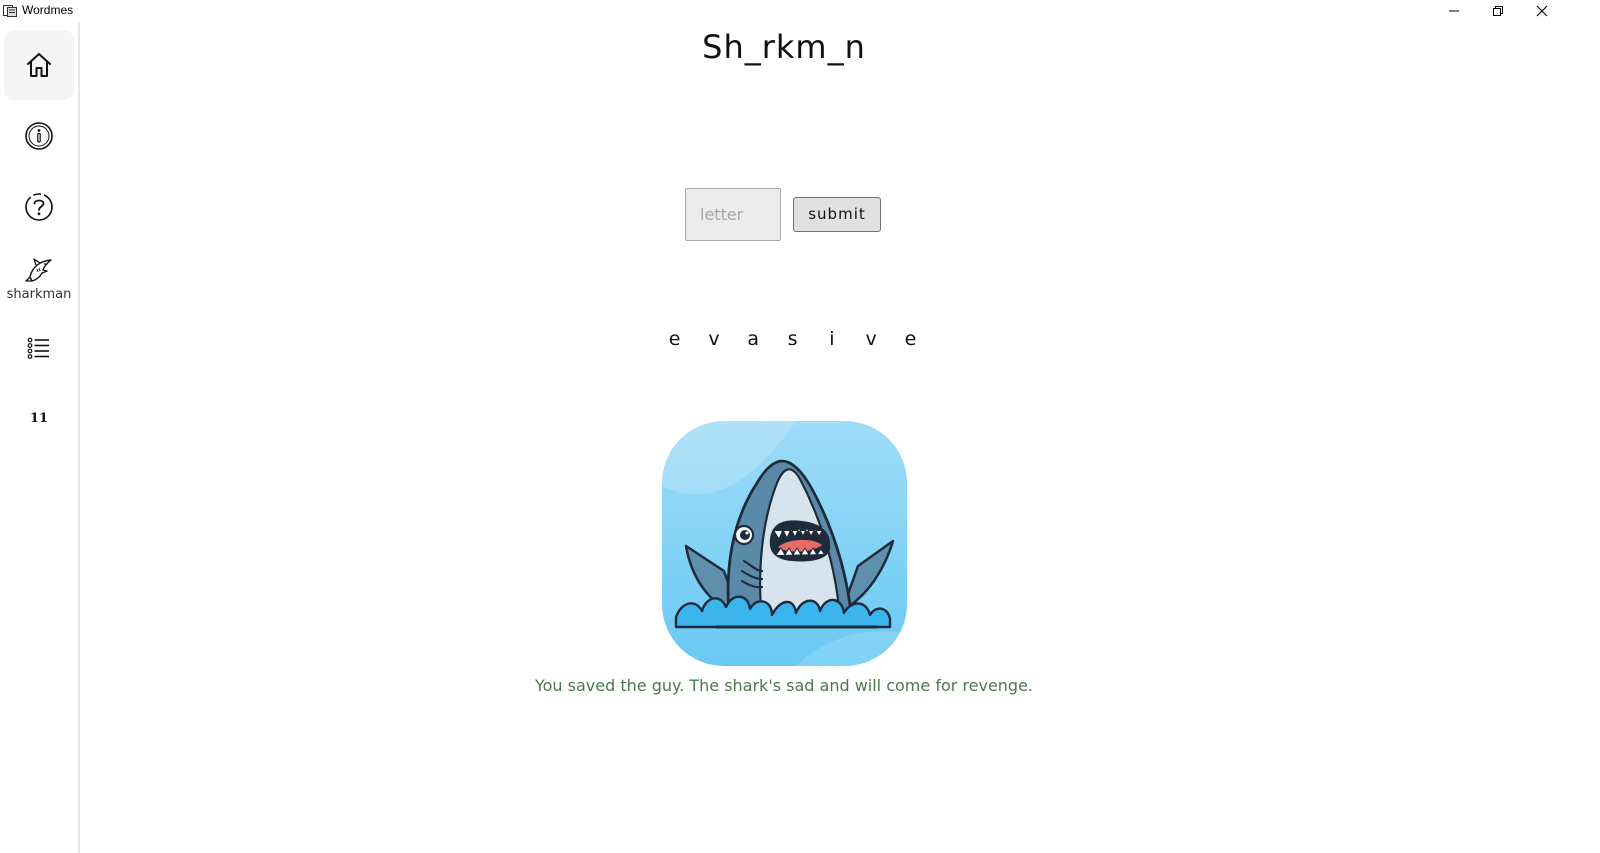 This screenshot has height=853, width=1600. What do you see at coordinates (784, 47) in the screenshot?
I see `puzzle-word: Sh_rkm_n` at bounding box center [784, 47].